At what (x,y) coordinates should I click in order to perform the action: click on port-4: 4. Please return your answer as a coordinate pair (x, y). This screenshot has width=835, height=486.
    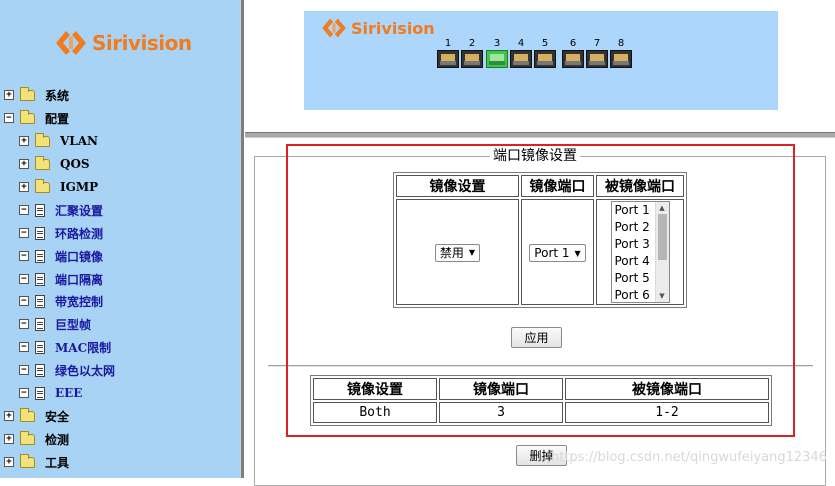
    Looking at the image, I should click on (521, 53).